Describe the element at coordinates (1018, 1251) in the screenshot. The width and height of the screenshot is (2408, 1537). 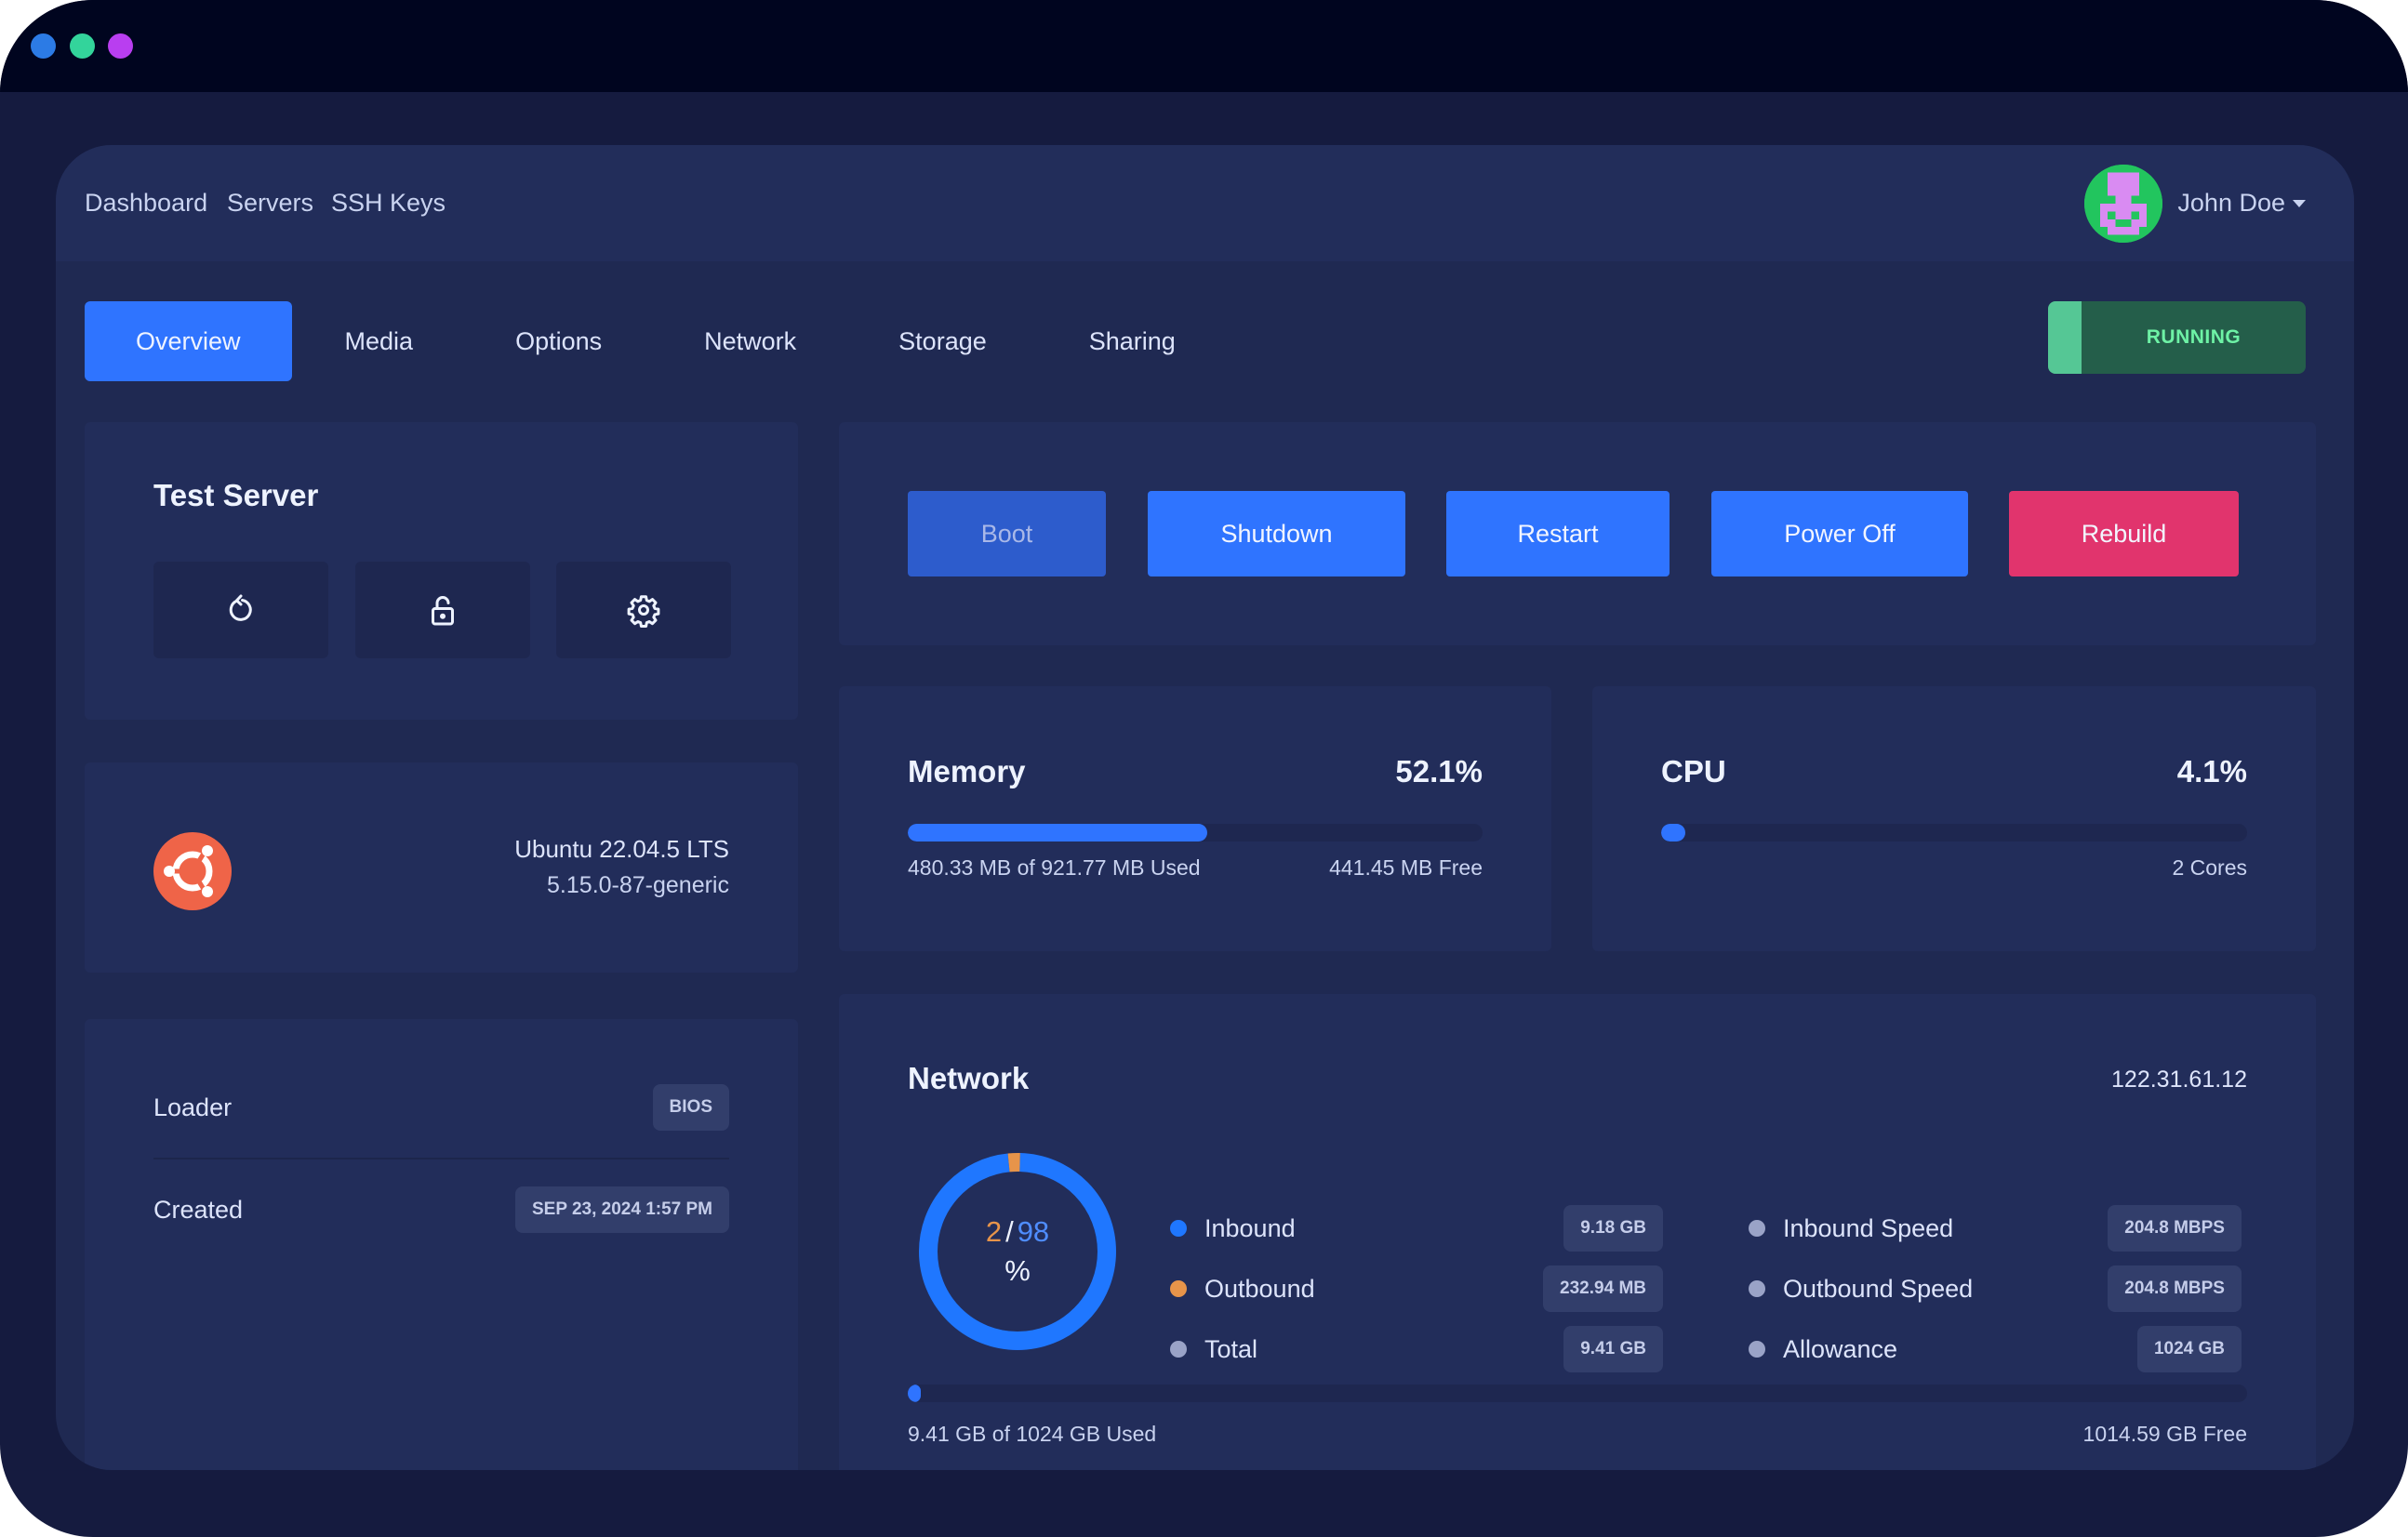
I see `donut-center-label: 2/98 %` at that location.